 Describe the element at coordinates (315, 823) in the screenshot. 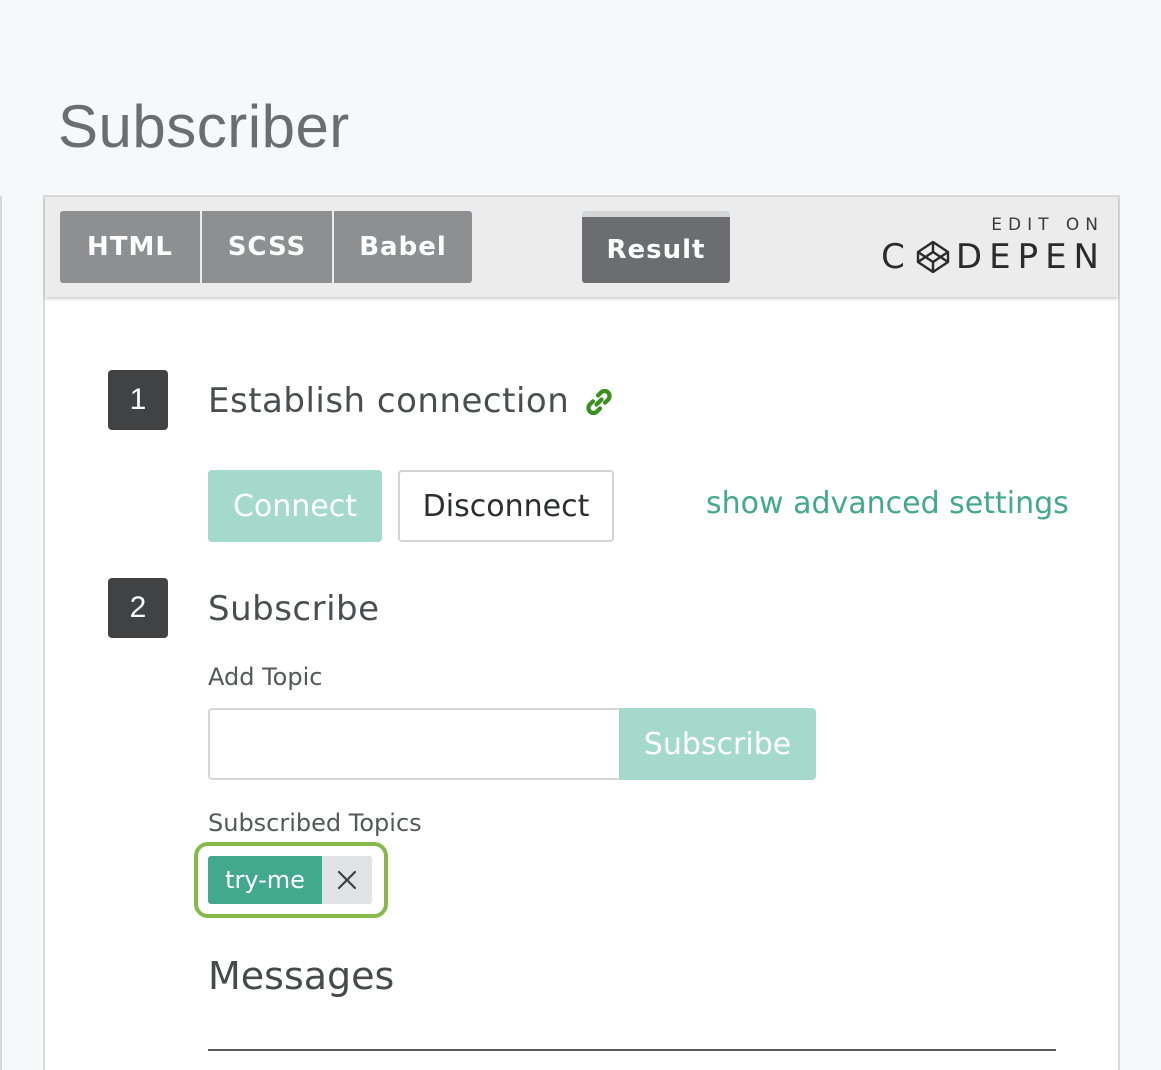

I see `subscribed-topics-label: Subscribed Topics` at that location.